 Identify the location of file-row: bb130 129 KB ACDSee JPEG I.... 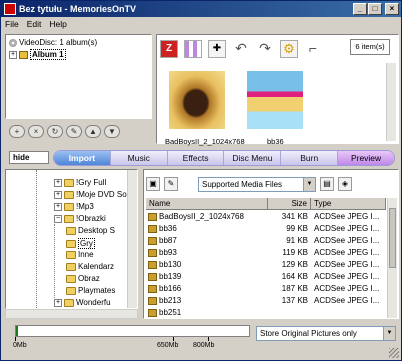
(266, 264).